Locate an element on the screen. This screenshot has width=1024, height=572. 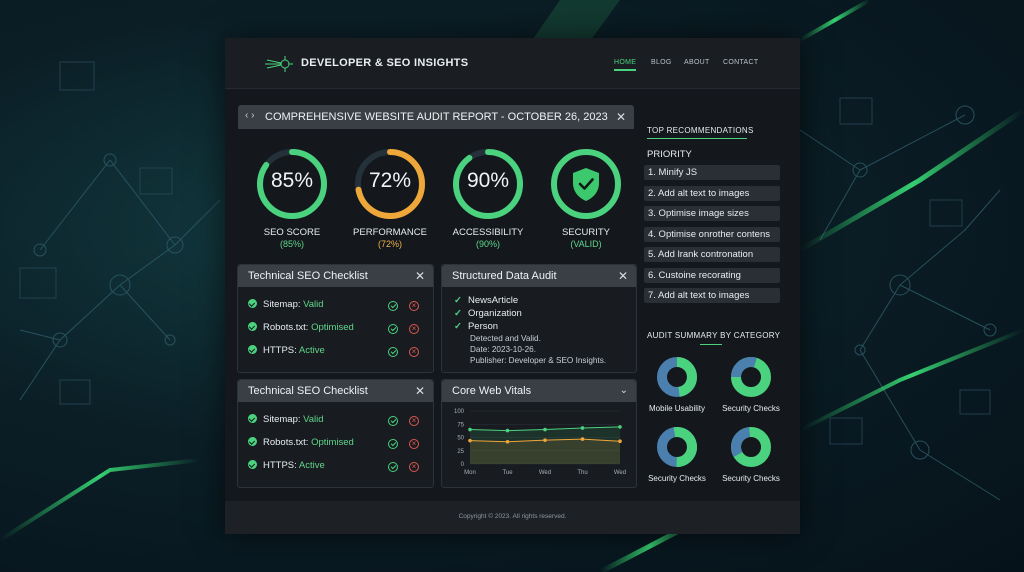
recommendation-item: 7. Add alt text to images is located at coordinates (712, 295).